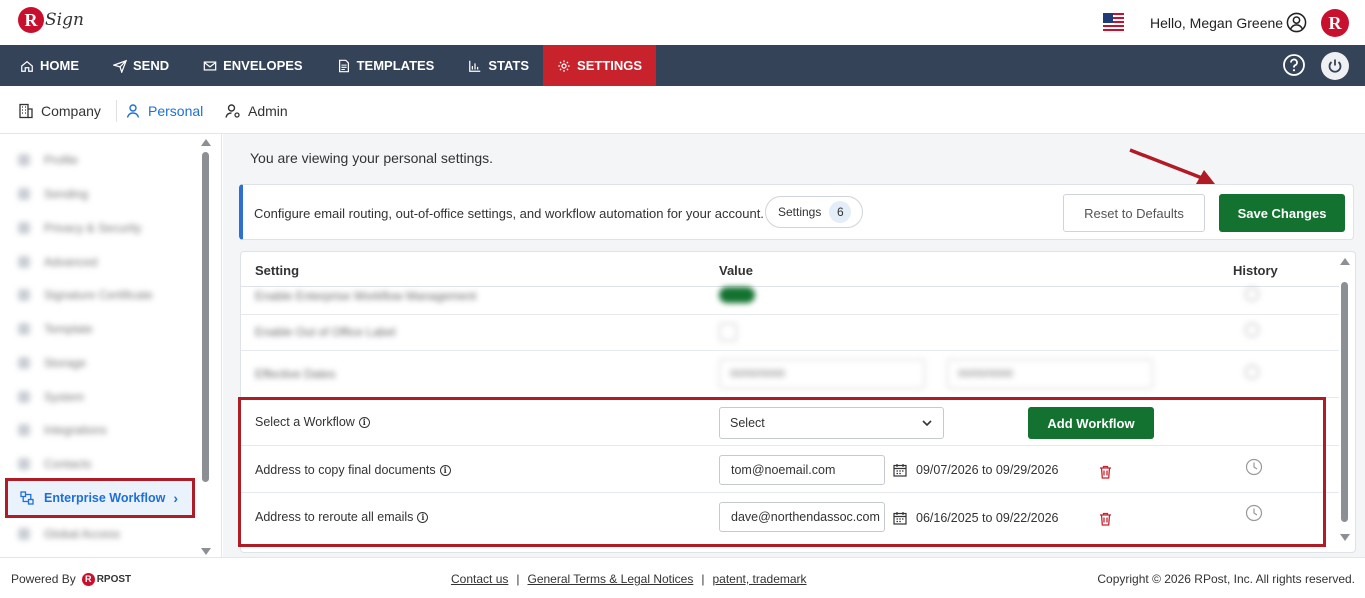 This screenshot has height=598, width=1365. I want to click on settings-count-badge: Settings 6, so click(814, 212).